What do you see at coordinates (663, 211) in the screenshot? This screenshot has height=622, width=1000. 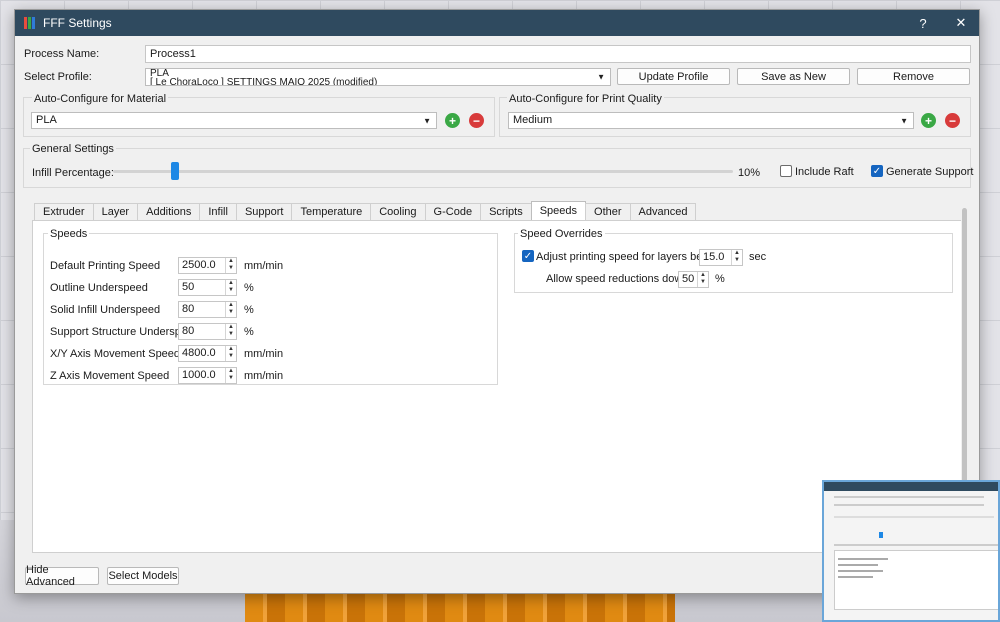 I see `tab-advanced: Advanced` at bounding box center [663, 211].